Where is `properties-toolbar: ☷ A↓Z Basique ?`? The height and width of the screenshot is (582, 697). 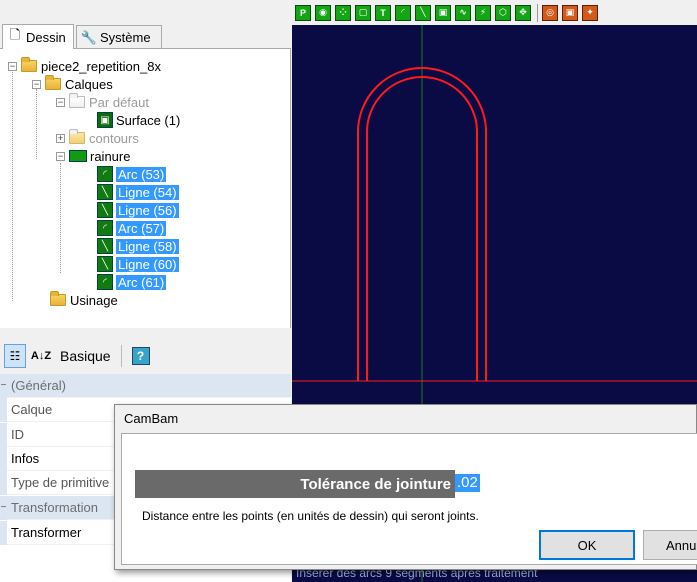
properties-toolbar: ☷ A↓Z Basique ? is located at coordinates (145, 356).